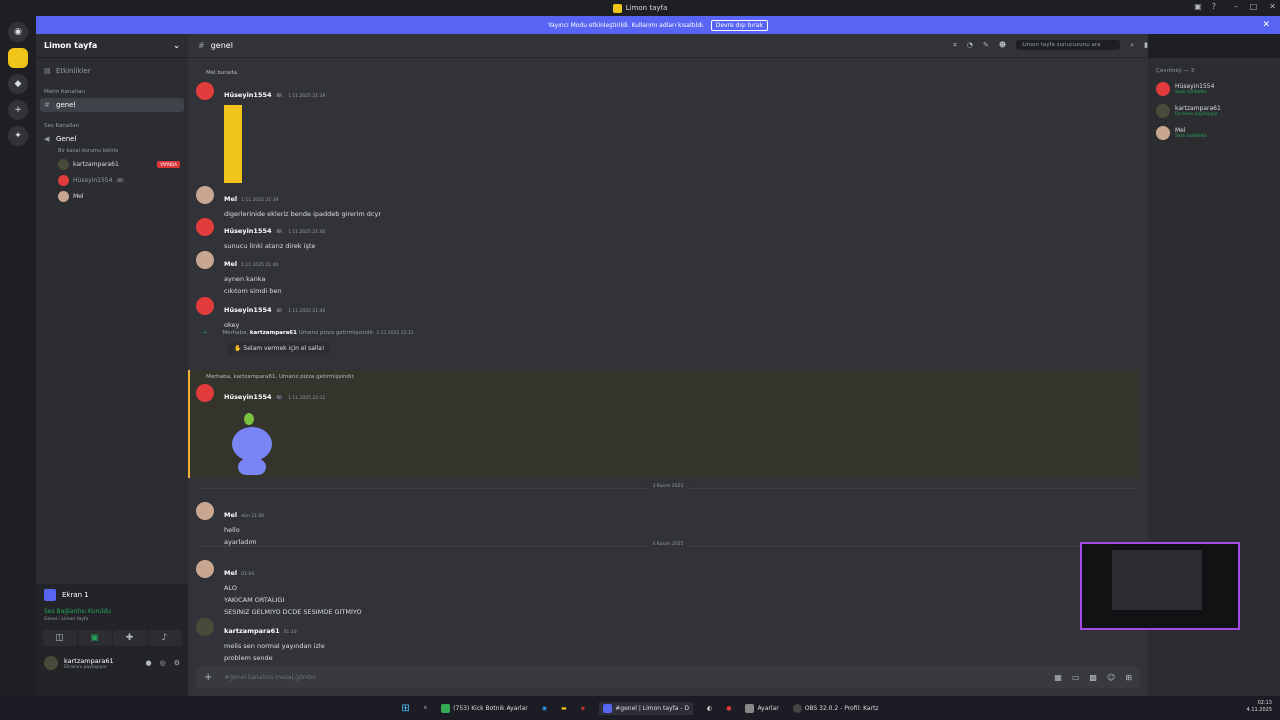  What do you see at coordinates (1058, 677) in the screenshot?
I see `gift-icon: ▦` at bounding box center [1058, 677].